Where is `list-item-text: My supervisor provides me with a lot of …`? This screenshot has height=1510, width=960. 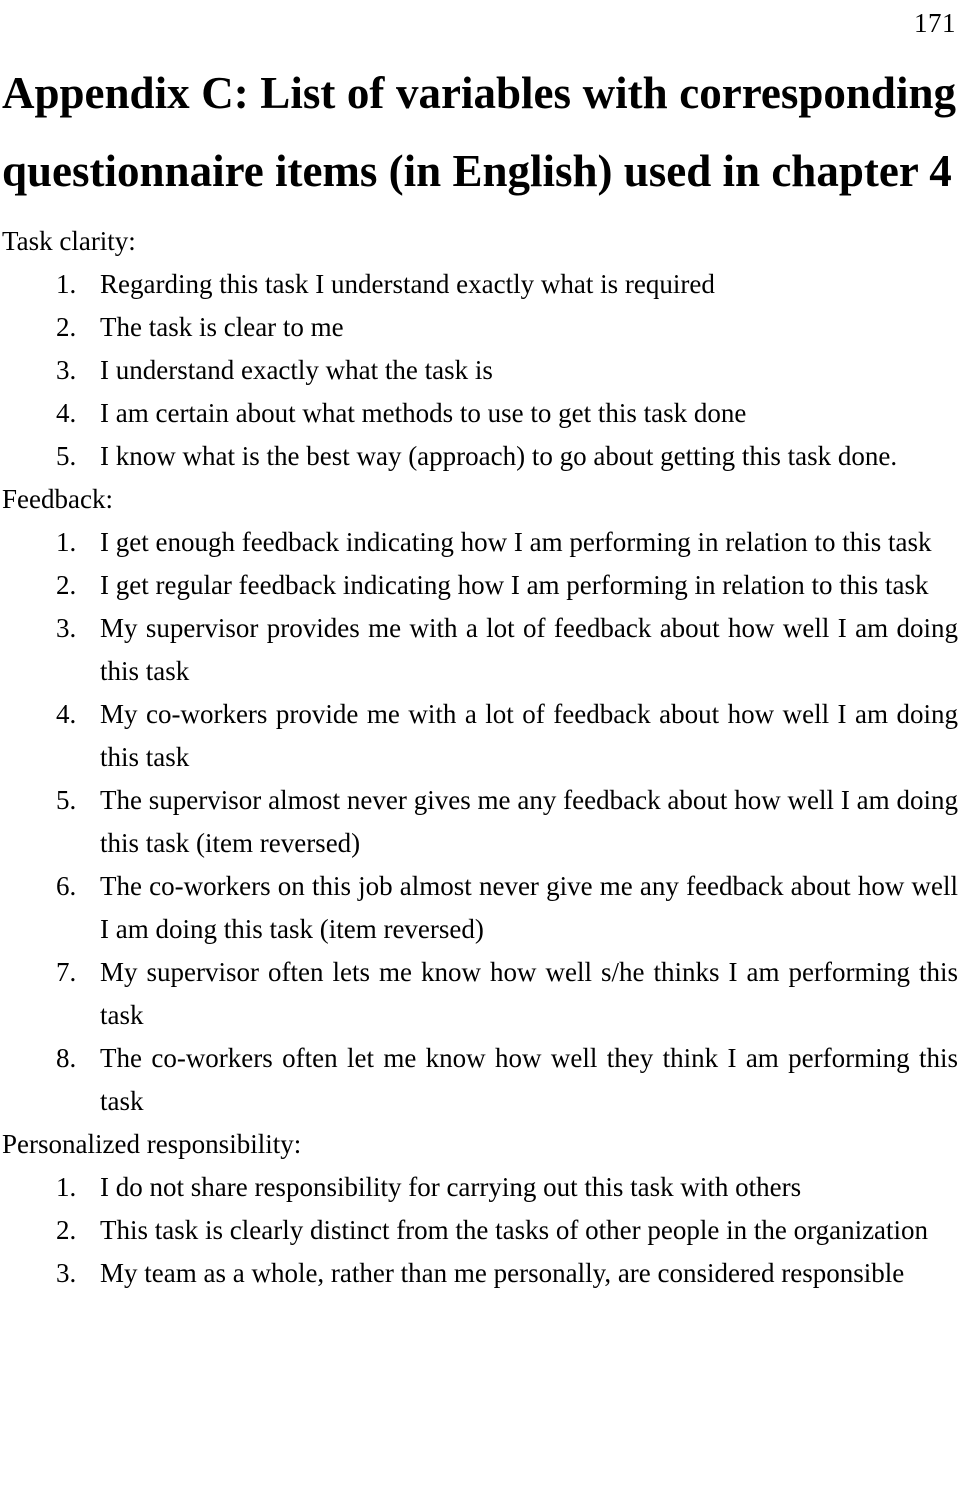
list-item-text: My supervisor provides me with a lot of … is located at coordinates (529, 649).